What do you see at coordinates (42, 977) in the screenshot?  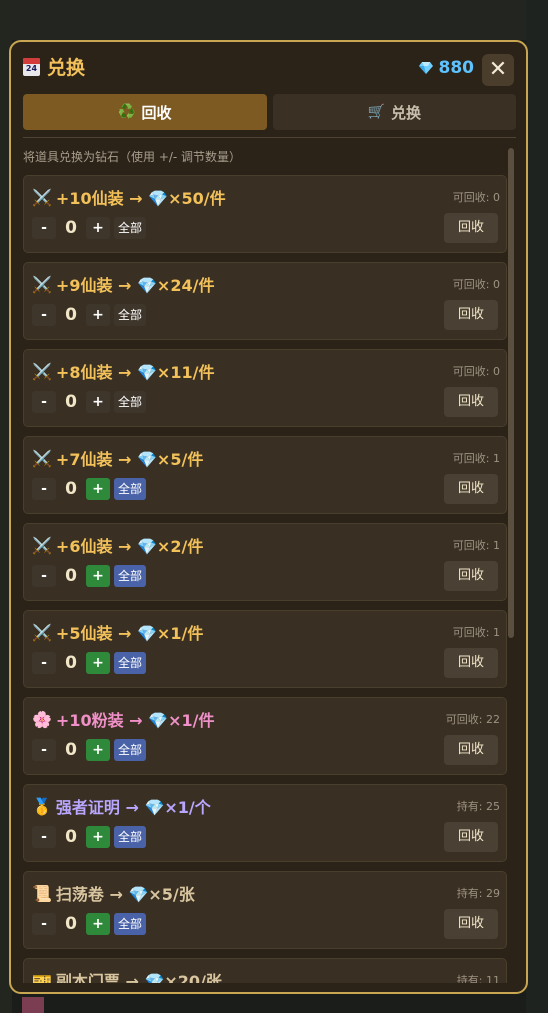 I see `item-icon: 🎫` at bounding box center [42, 977].